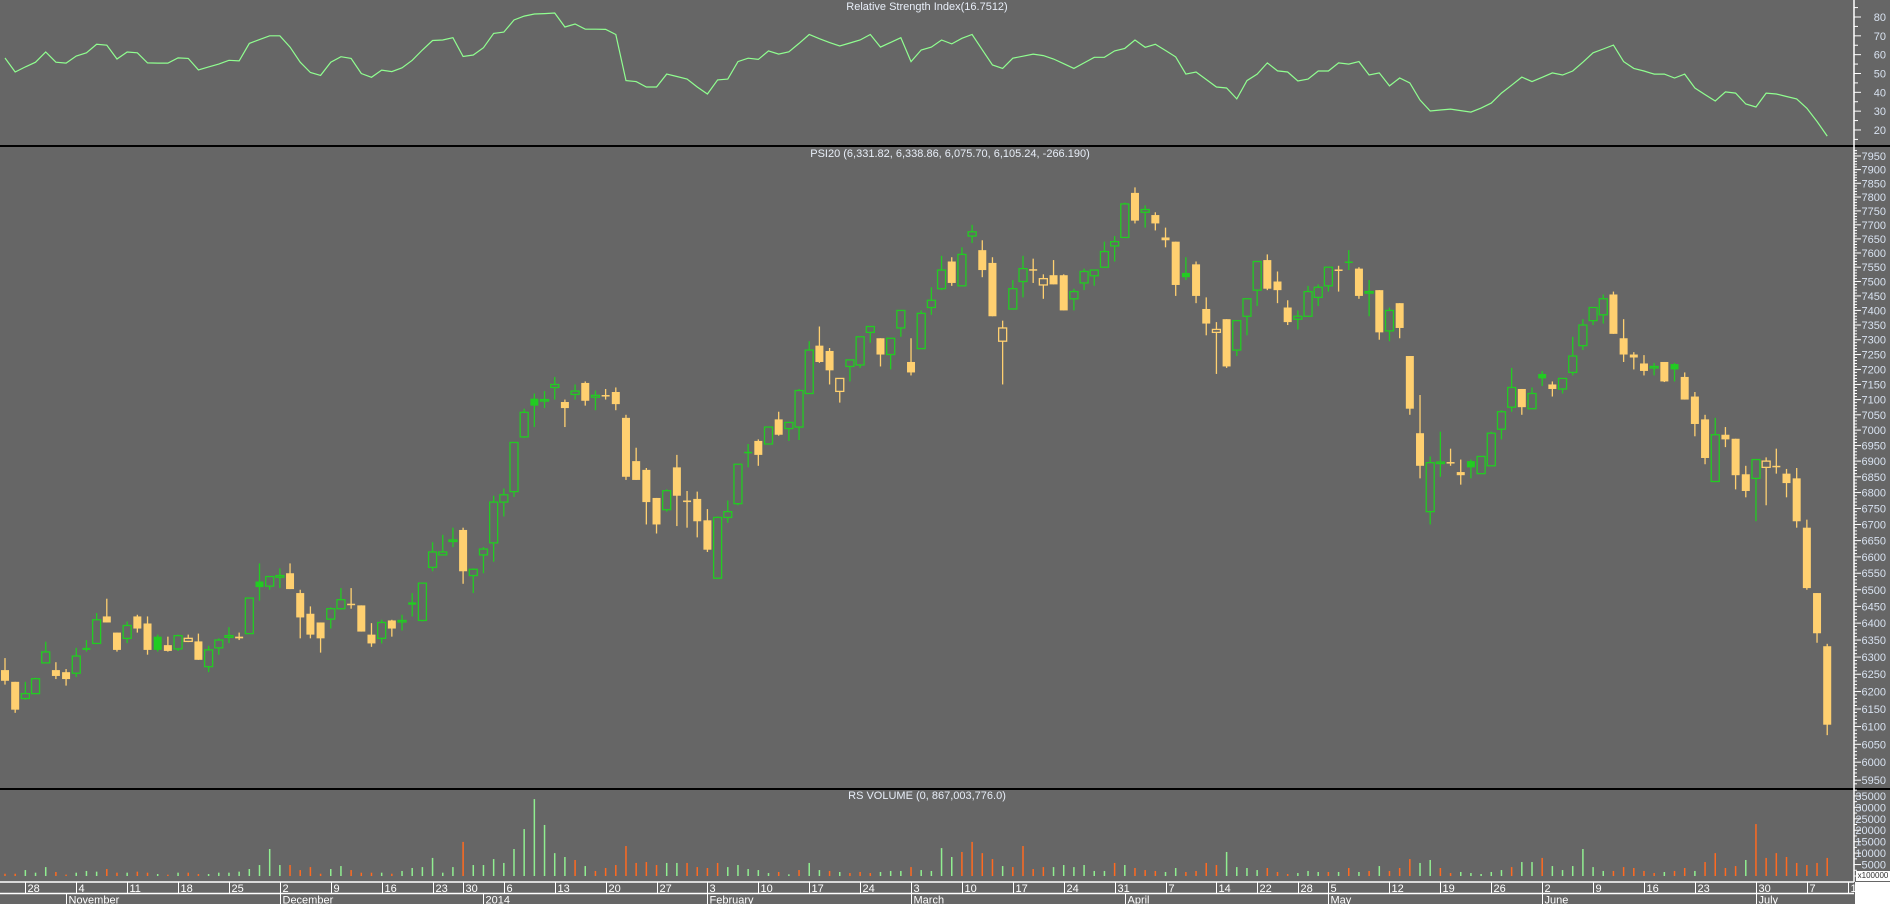 The width and height of the screenshot is (1890, 904). I want to click on volume-panel, so click(916, 837).